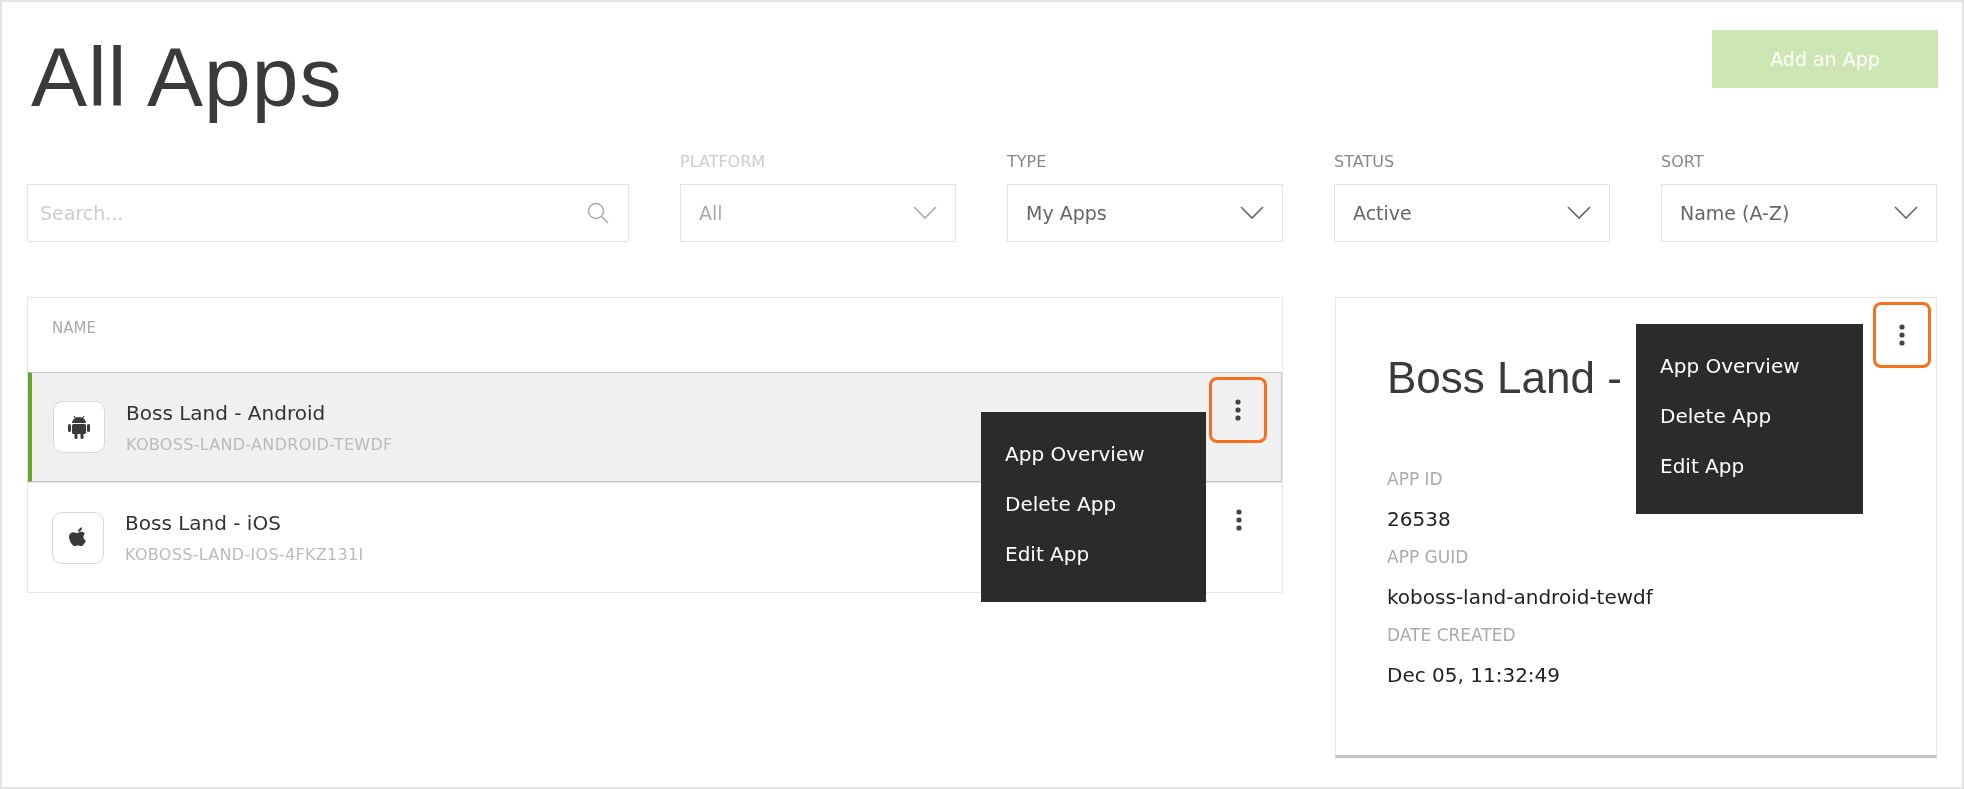 This screenshot has width=1964, height=789. Describe the element at coordinates (598, 213) in the screenshot. I see `search-icon` at that location.